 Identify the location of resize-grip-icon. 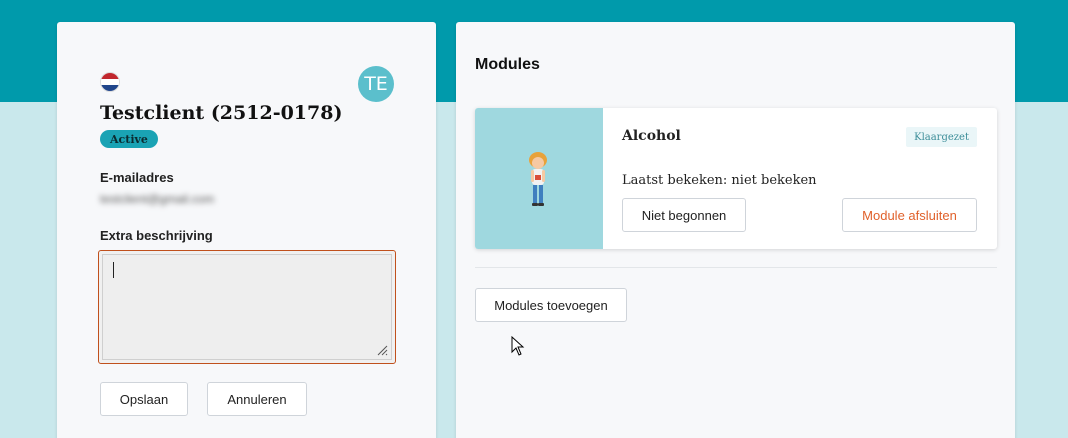
(382, 350).